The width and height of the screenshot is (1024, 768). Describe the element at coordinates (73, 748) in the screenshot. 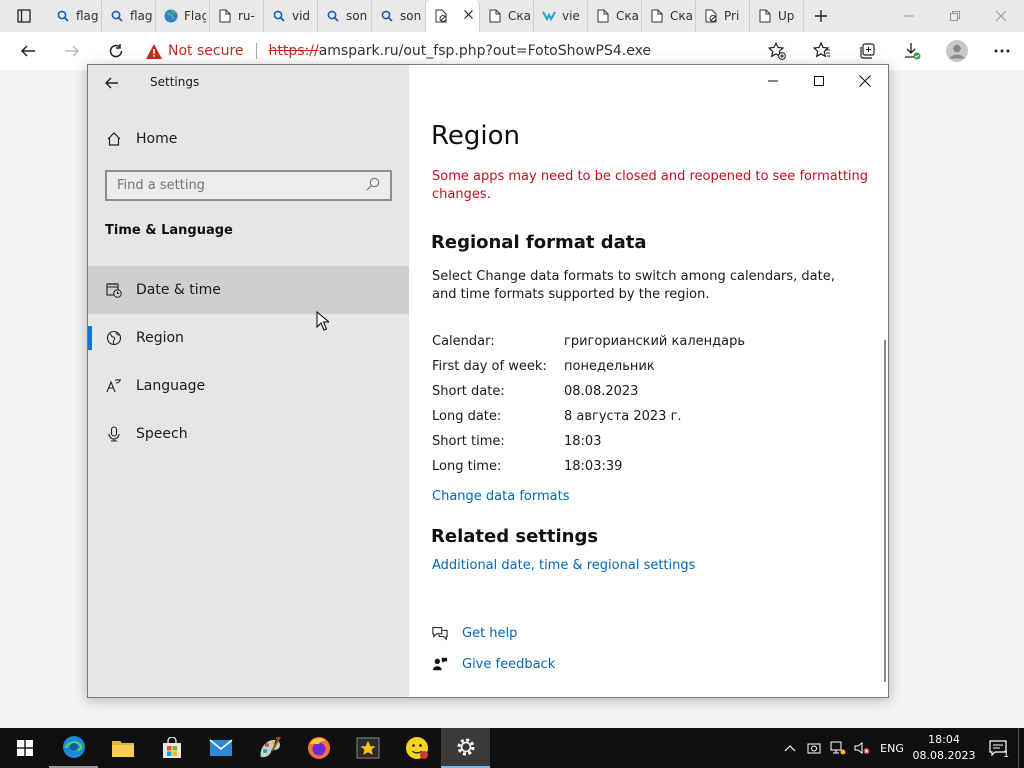

I see `taskbar-edge` at that location.